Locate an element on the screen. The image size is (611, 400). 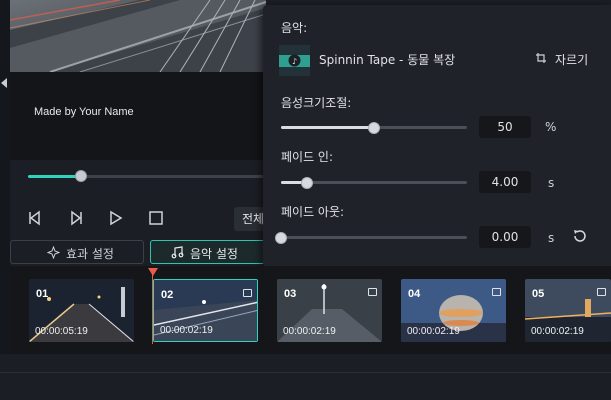
volume-unit: % is located at coordinates (551, 127).